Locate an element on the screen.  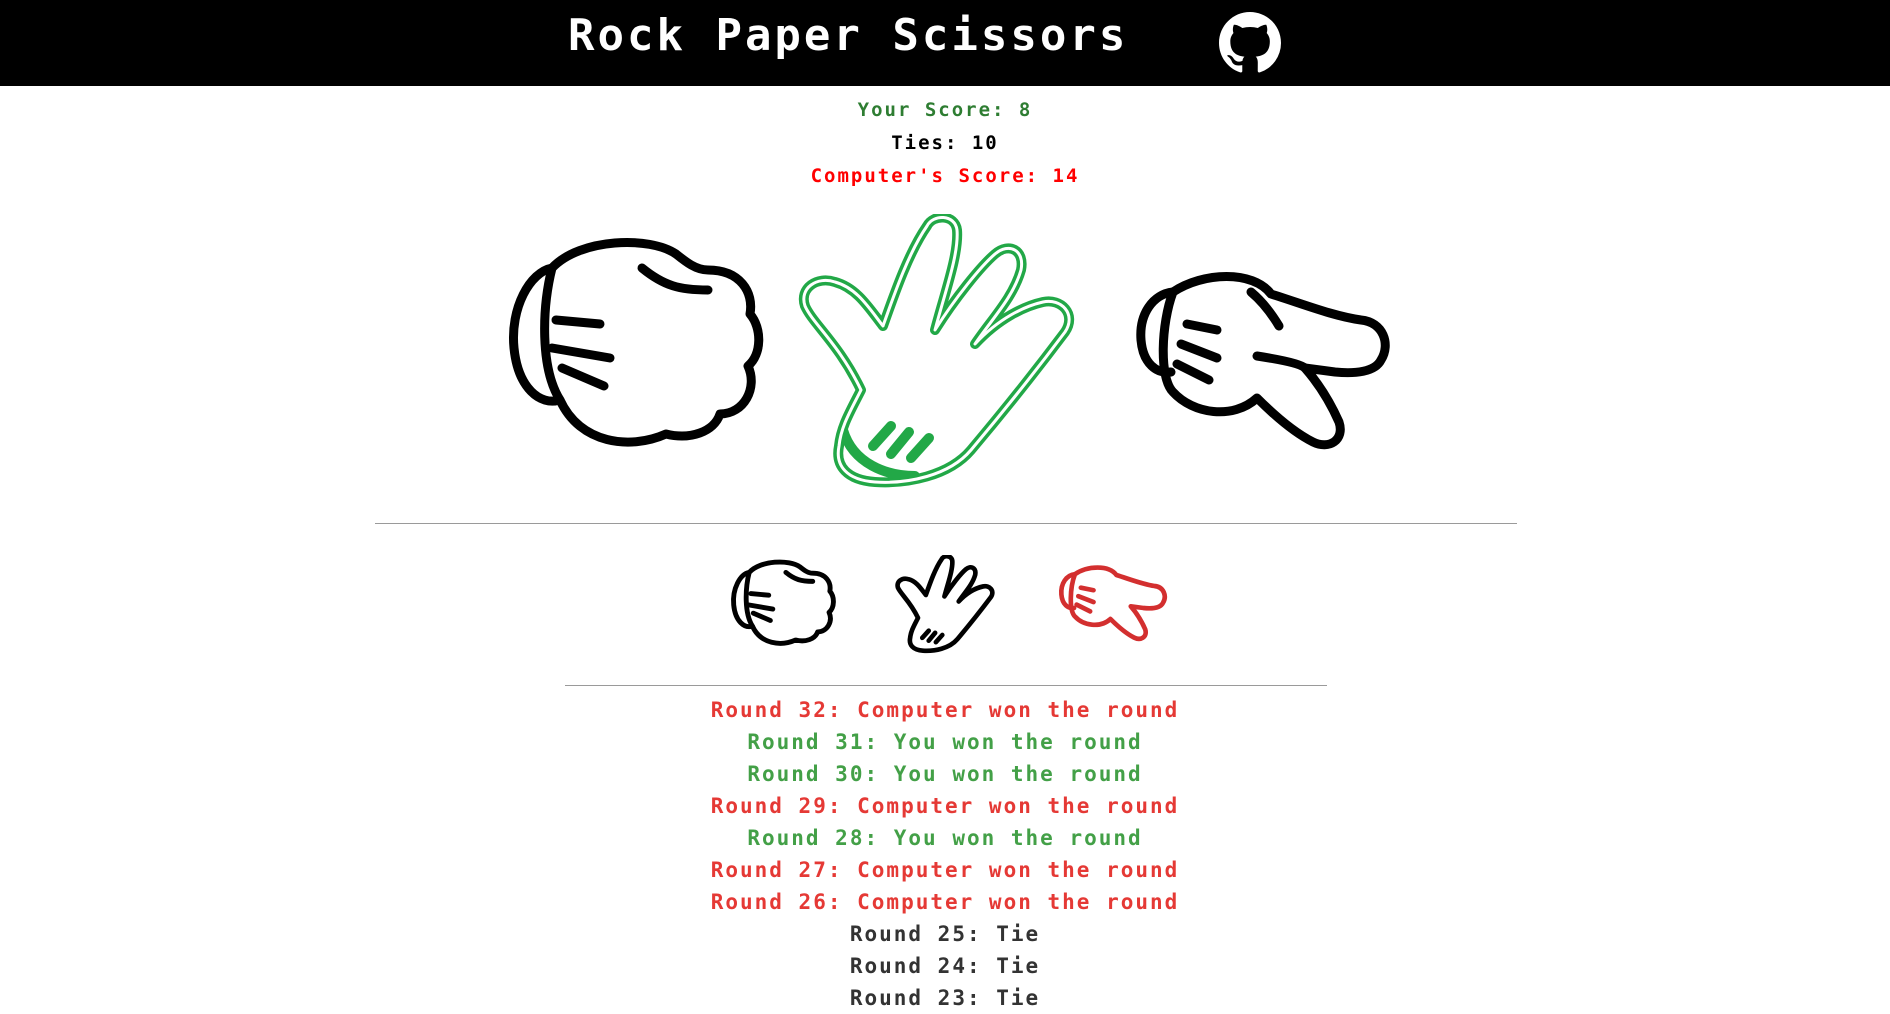
paper-choice-button is located at coordinates (948, 605).